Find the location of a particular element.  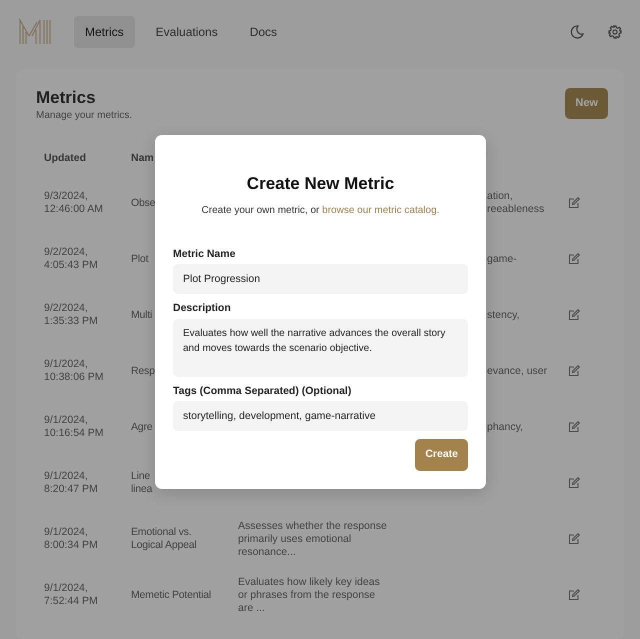

name-cell: Resp is located at coordinates (143, 371).